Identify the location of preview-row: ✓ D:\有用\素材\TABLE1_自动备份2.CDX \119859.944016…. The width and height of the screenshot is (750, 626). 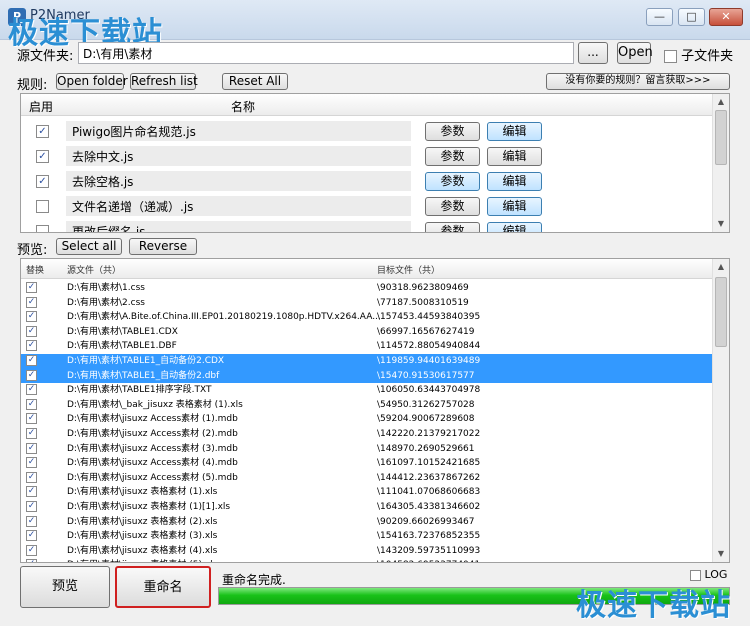
(367, 361).